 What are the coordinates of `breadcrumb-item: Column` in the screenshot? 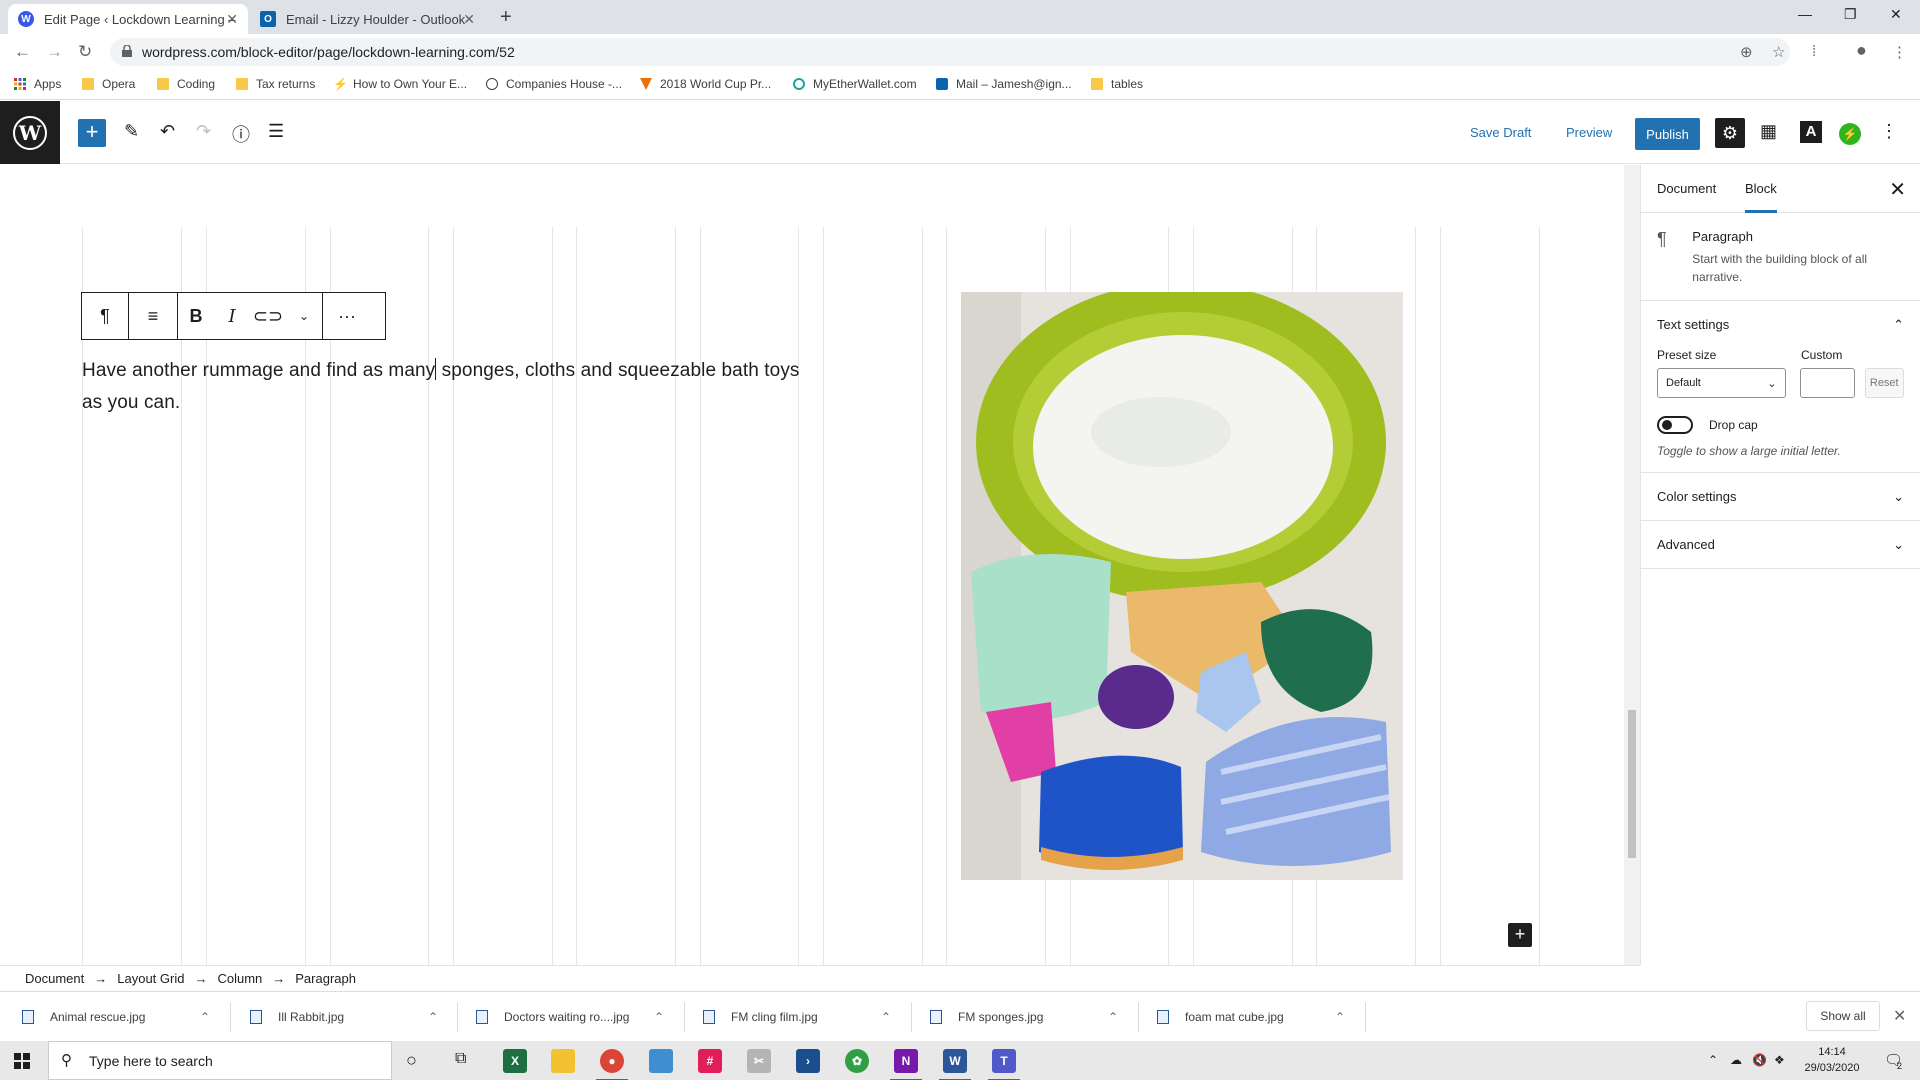 It's located at (239, 978).